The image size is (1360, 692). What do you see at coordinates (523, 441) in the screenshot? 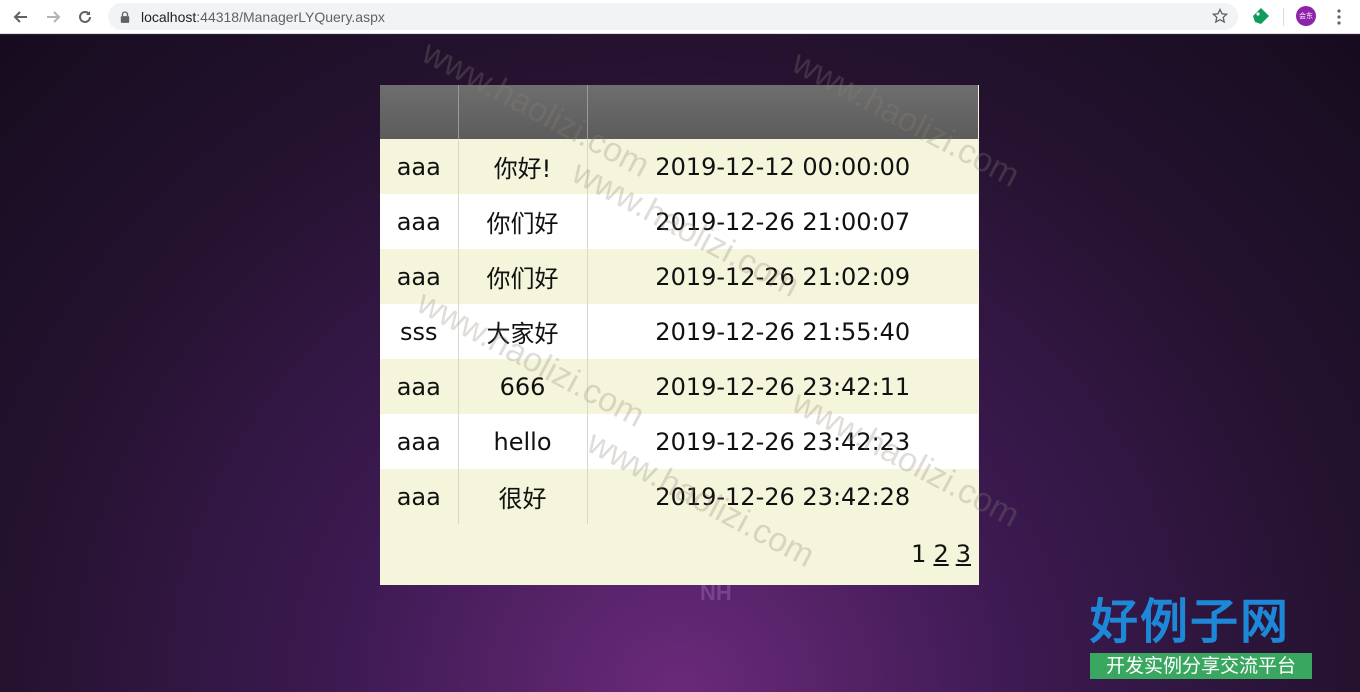
I see `cell-message: hello` at bounding box center [523, 441].